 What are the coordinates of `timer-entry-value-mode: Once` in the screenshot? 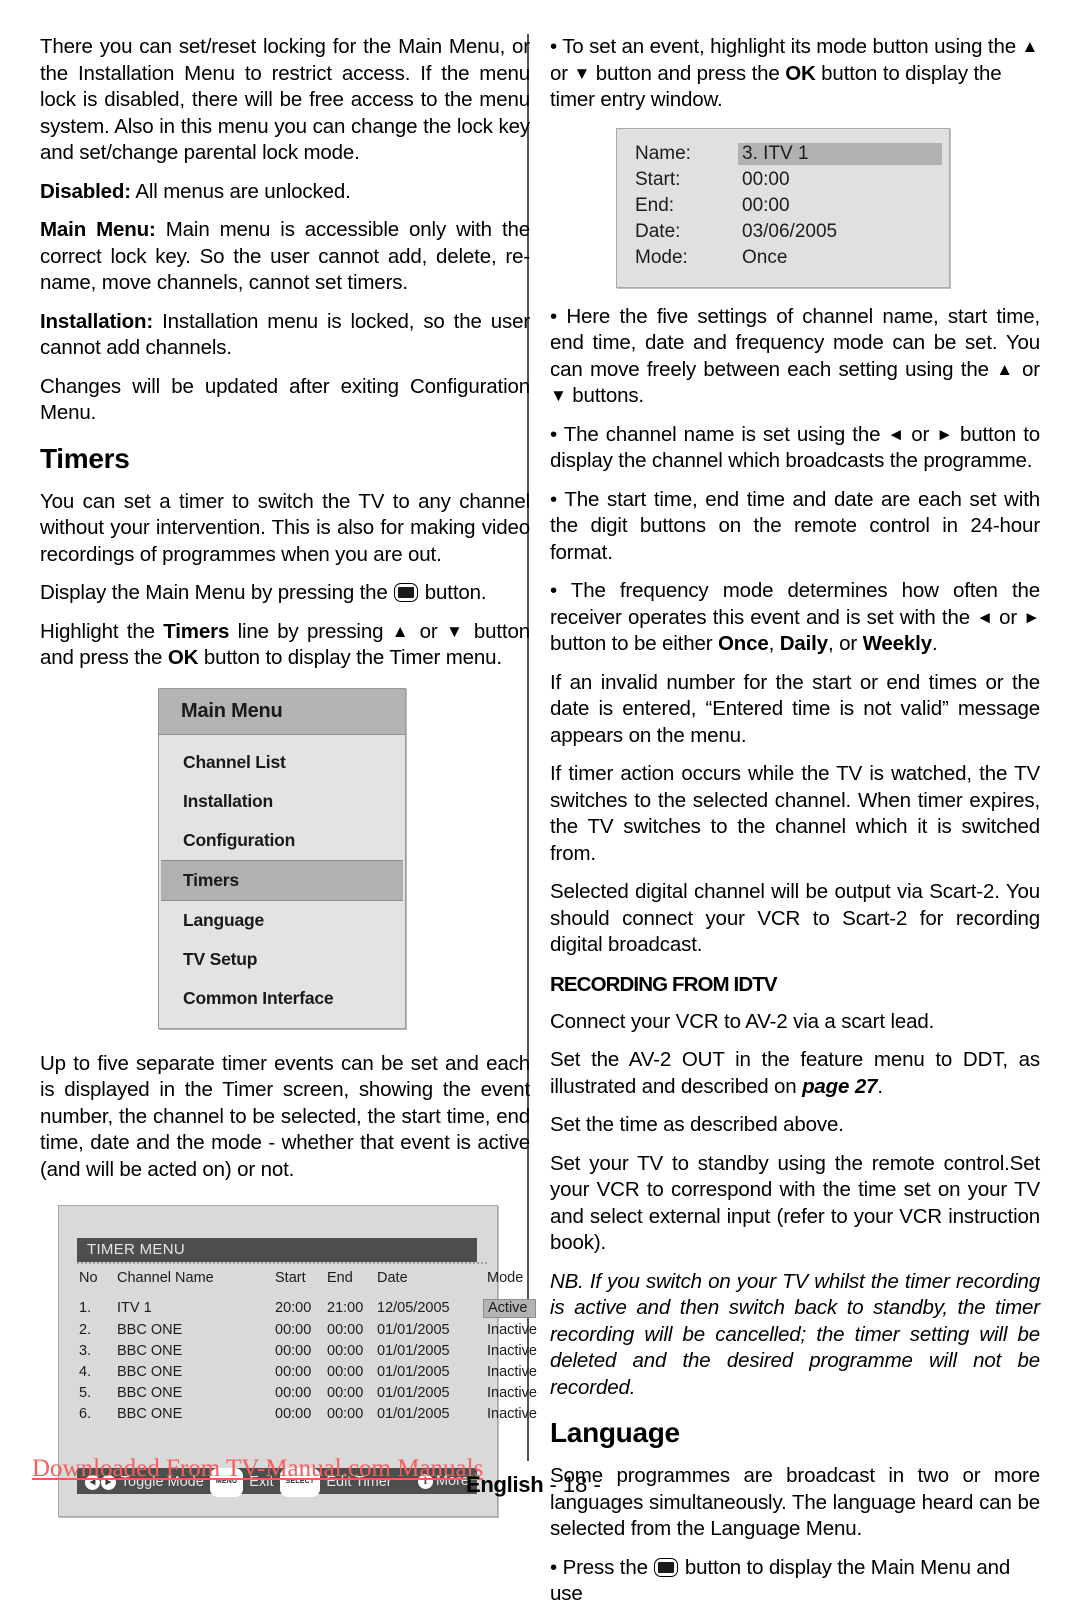 It's located at (764, 258).